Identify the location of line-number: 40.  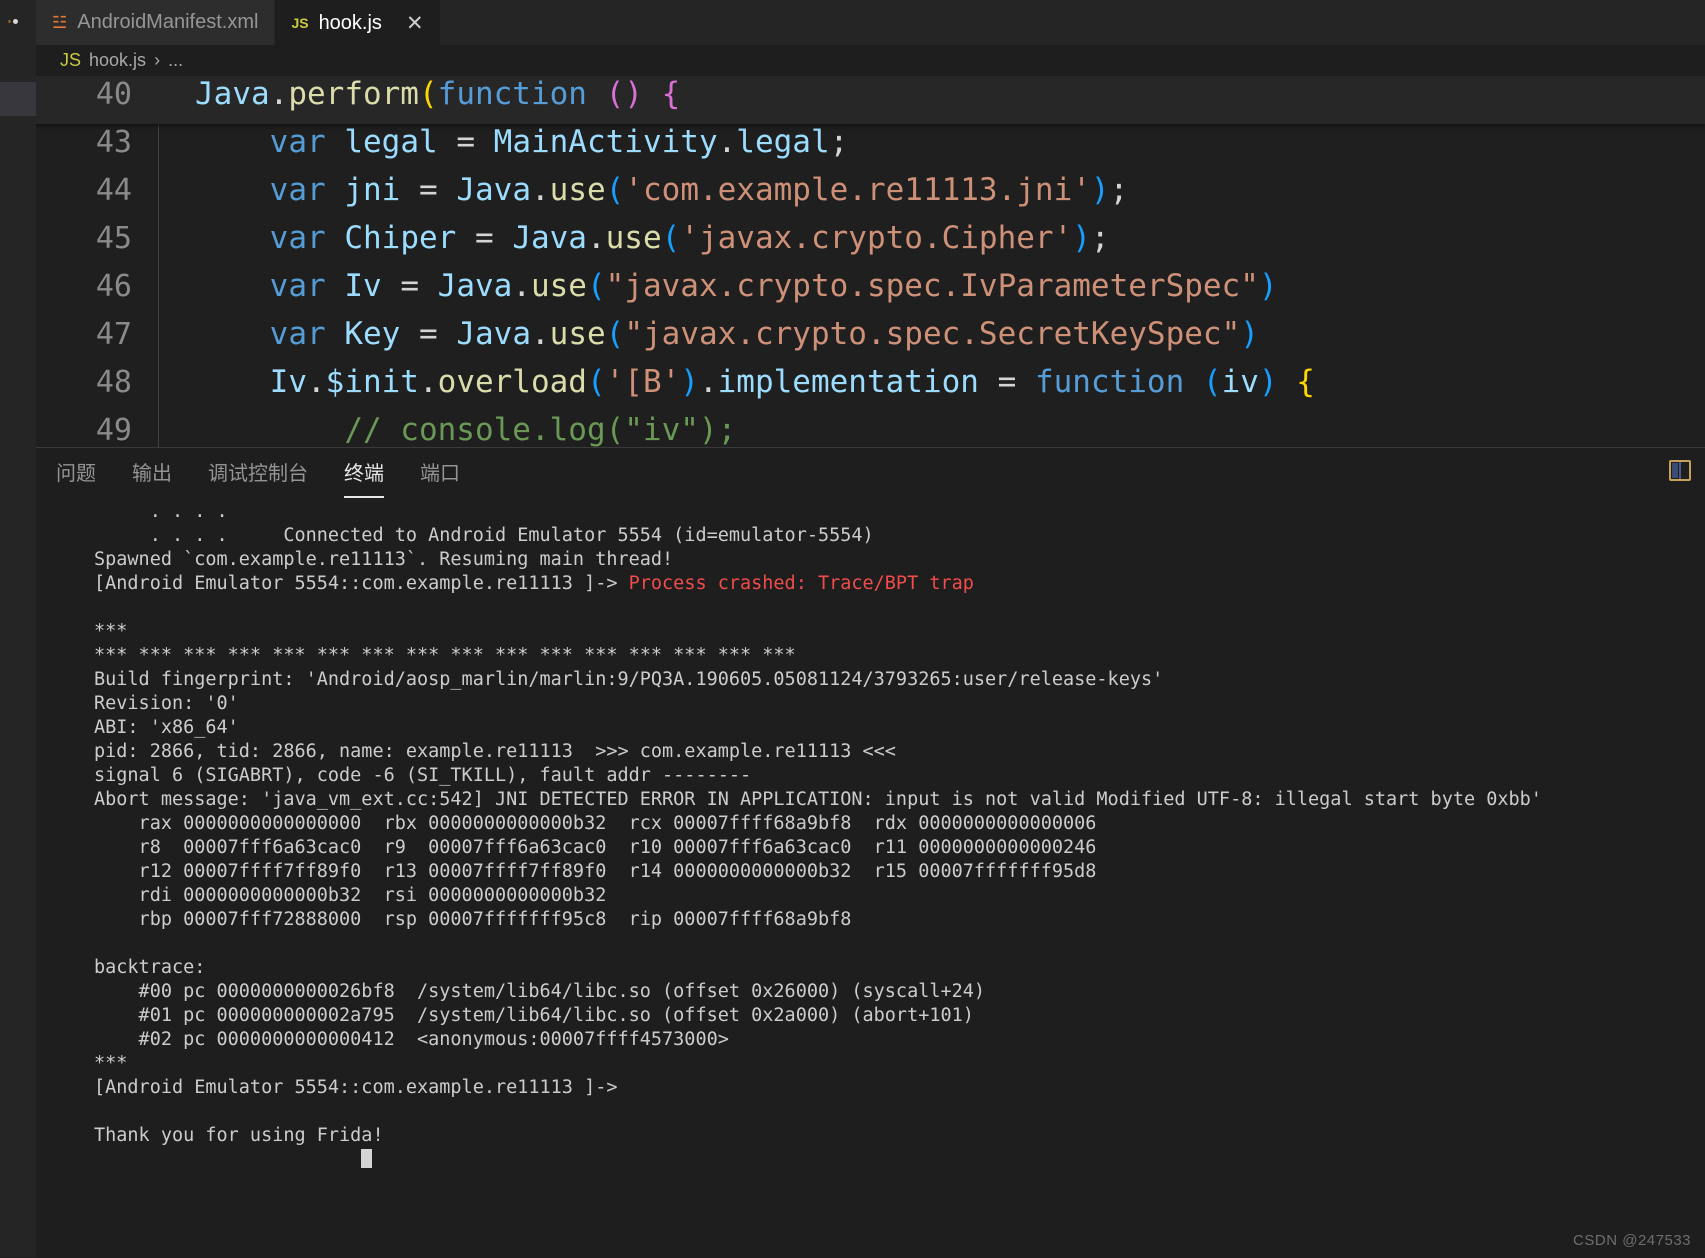
(113, 94).